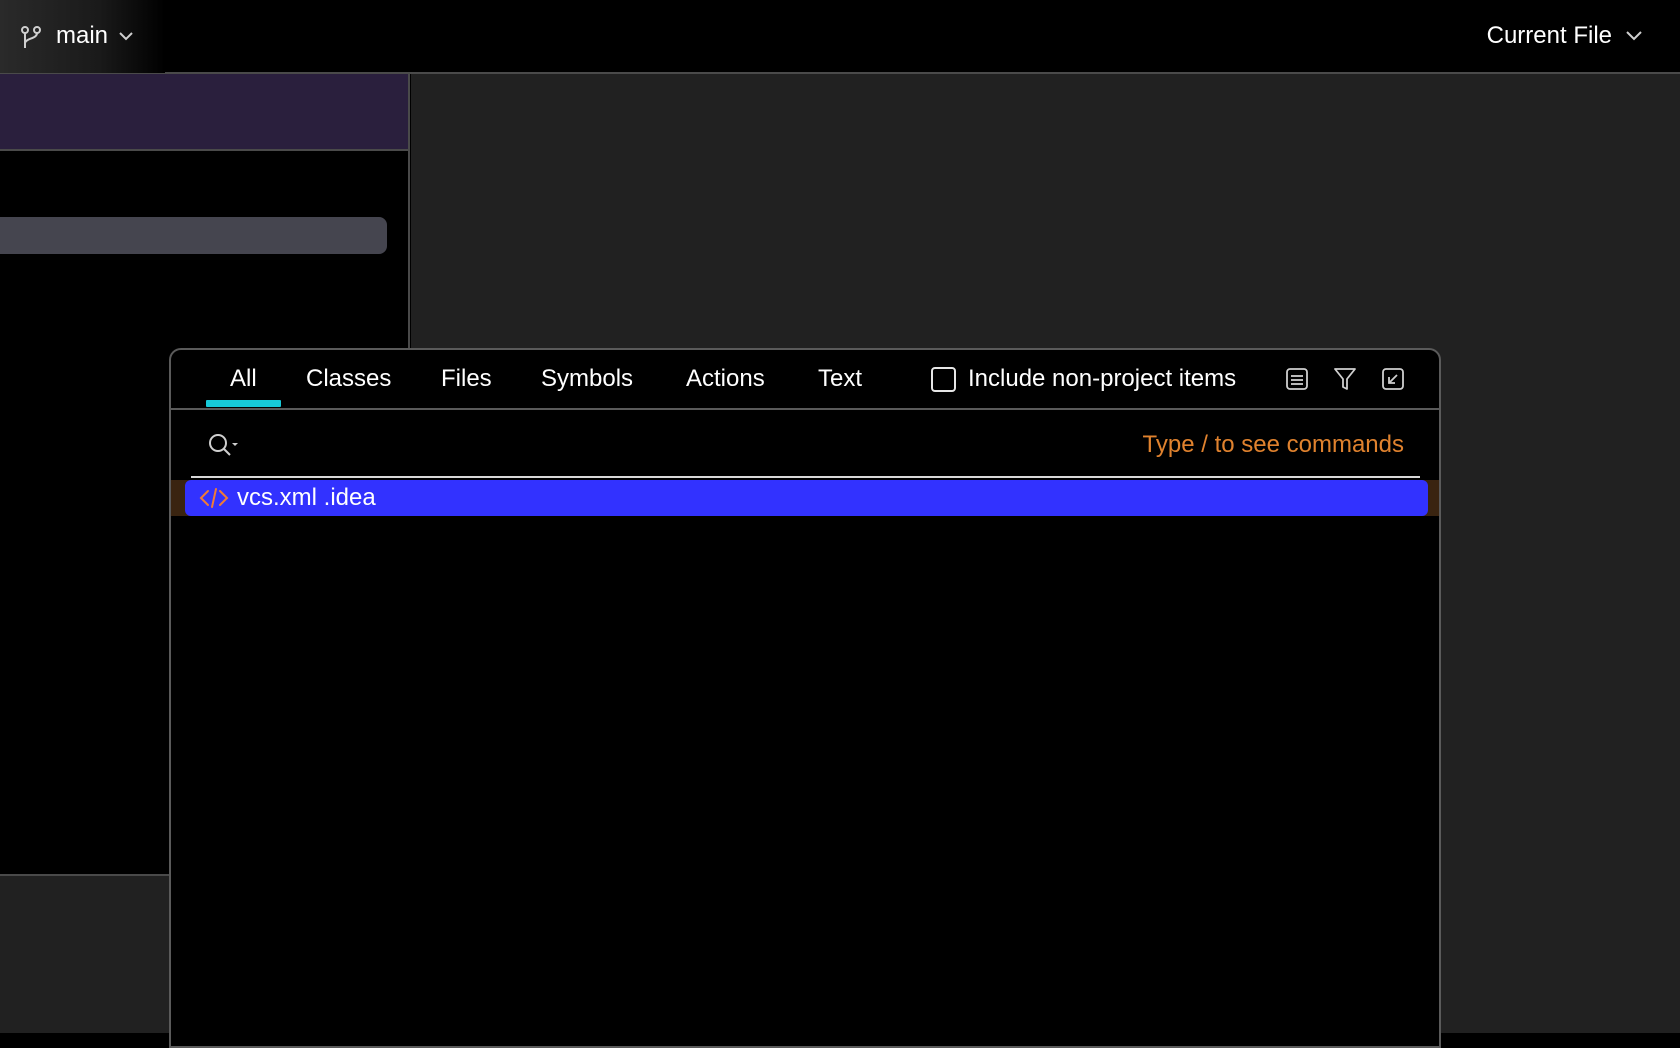 The height and width of the screenshot is (1048, 1680). I want to click on run-config-selector: Current File, so click(1565, 36).